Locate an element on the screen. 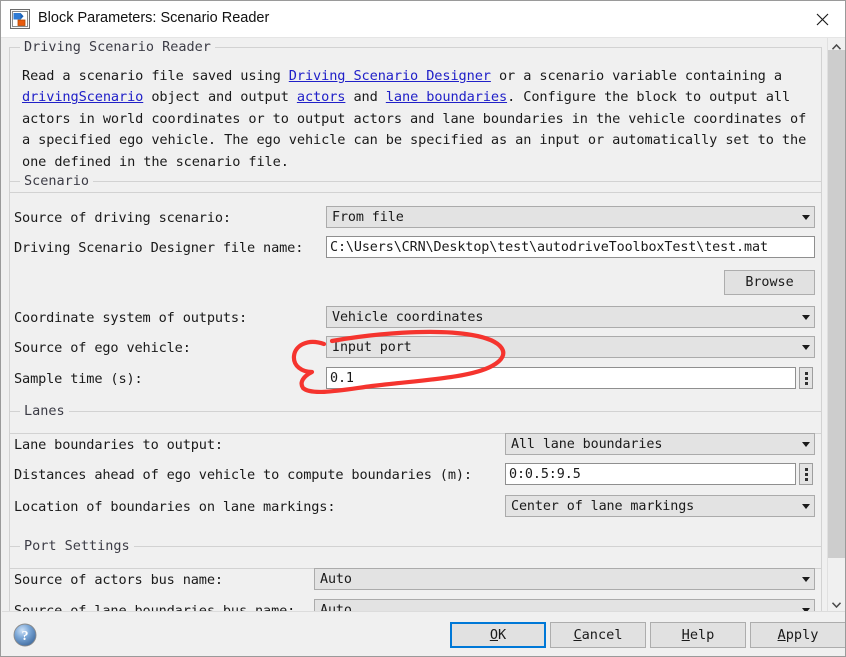  title-bar: Block Parameters: Scenario Reader is located at coordinates (423, 19).